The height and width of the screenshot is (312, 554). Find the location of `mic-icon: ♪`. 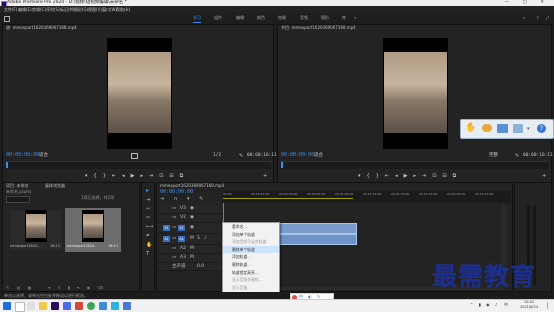

mic-icon: ♪ is located at coordinates (205, 239).